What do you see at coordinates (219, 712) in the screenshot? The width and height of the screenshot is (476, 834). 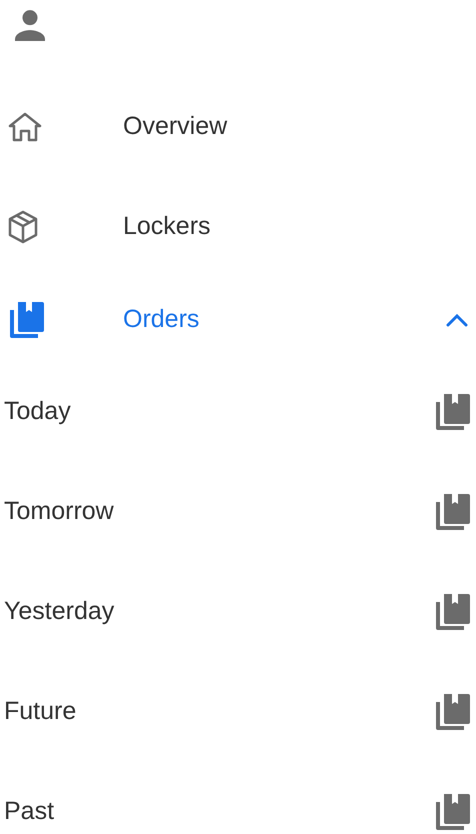 I see `sub-nav-link: Future` at bounding box center [219, 712].